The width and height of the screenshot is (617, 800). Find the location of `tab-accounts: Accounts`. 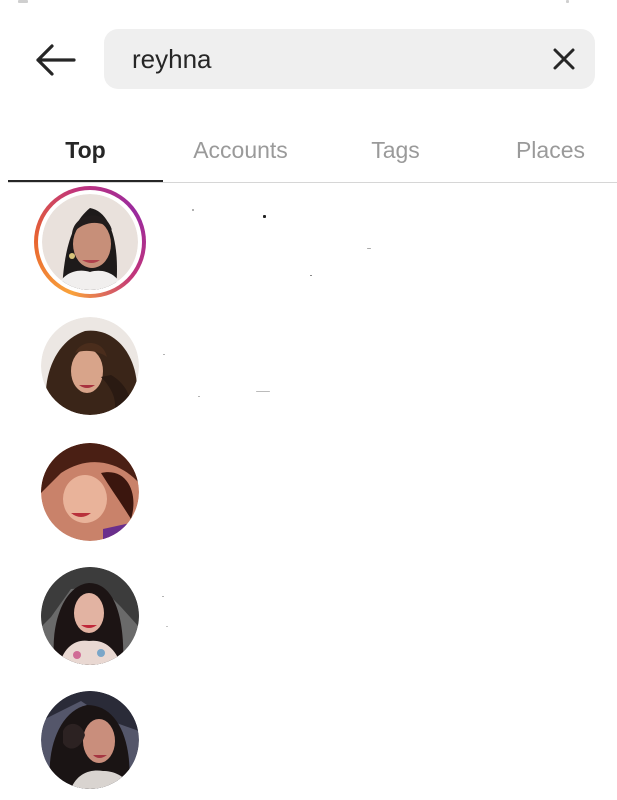

tab-accounts: Accounts is located at coordinates (240, 150).